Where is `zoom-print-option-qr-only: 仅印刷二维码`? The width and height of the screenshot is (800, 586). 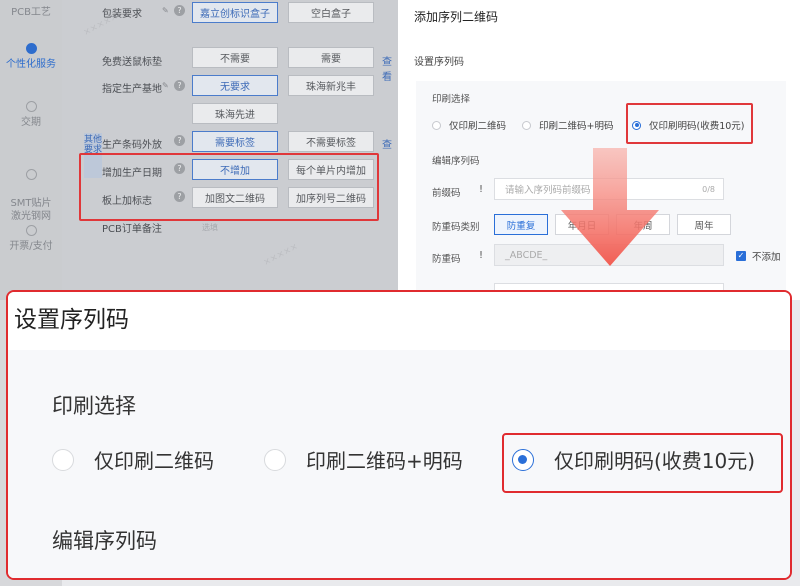 zoom-print-option-qr-only: 仅印刷二维码 is located at coordinates (133, 459).